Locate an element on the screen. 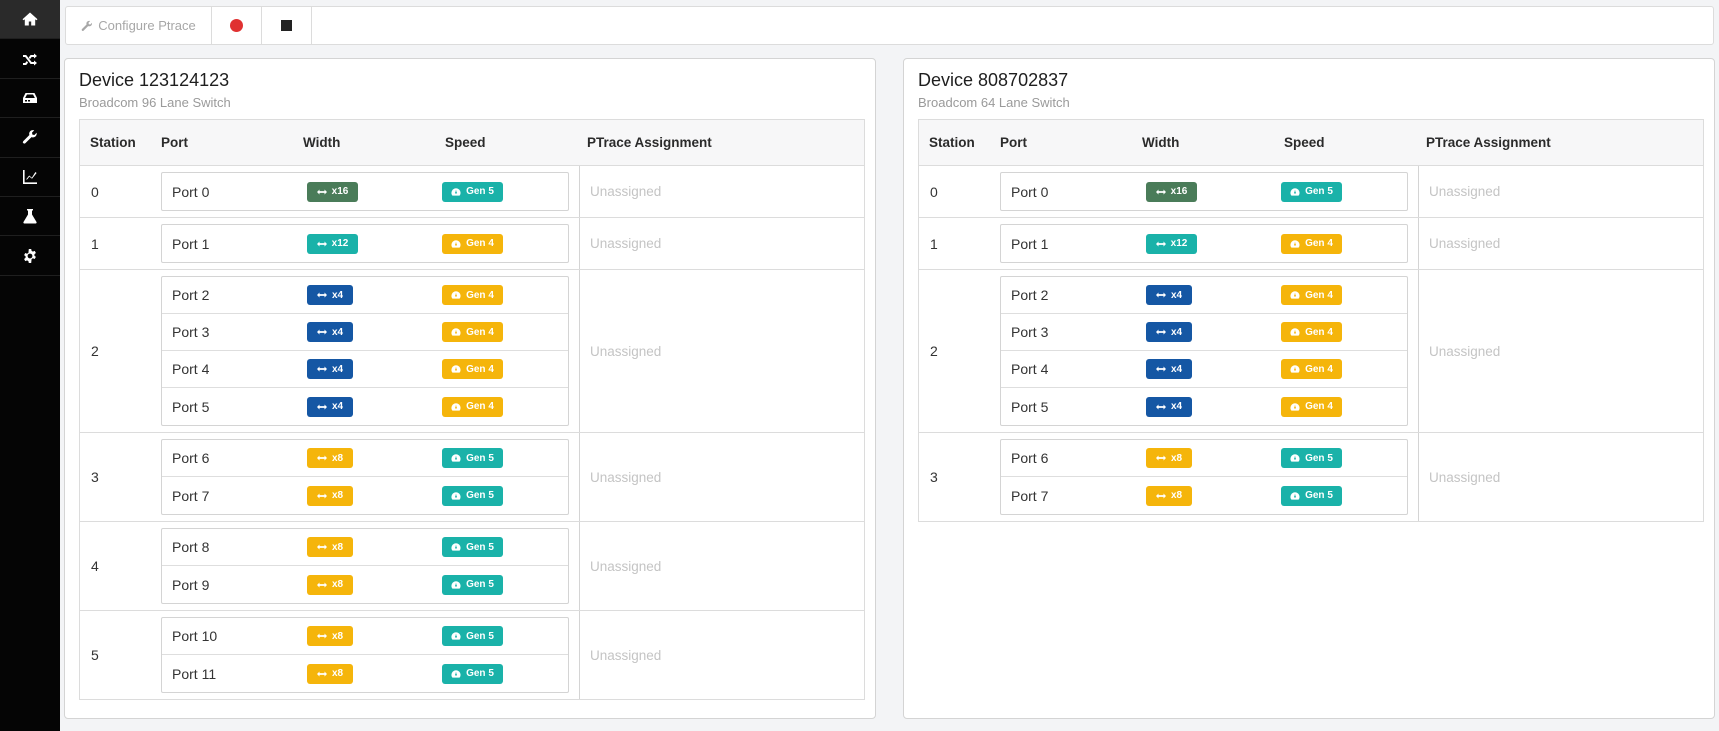 This screenshot has width=1719, height=731. speed-label: Gen 4 is located at coordinates (1319, 369).